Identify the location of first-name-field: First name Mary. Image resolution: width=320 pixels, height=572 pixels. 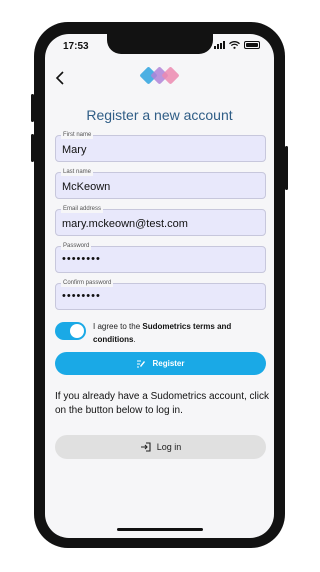
(160, 146).